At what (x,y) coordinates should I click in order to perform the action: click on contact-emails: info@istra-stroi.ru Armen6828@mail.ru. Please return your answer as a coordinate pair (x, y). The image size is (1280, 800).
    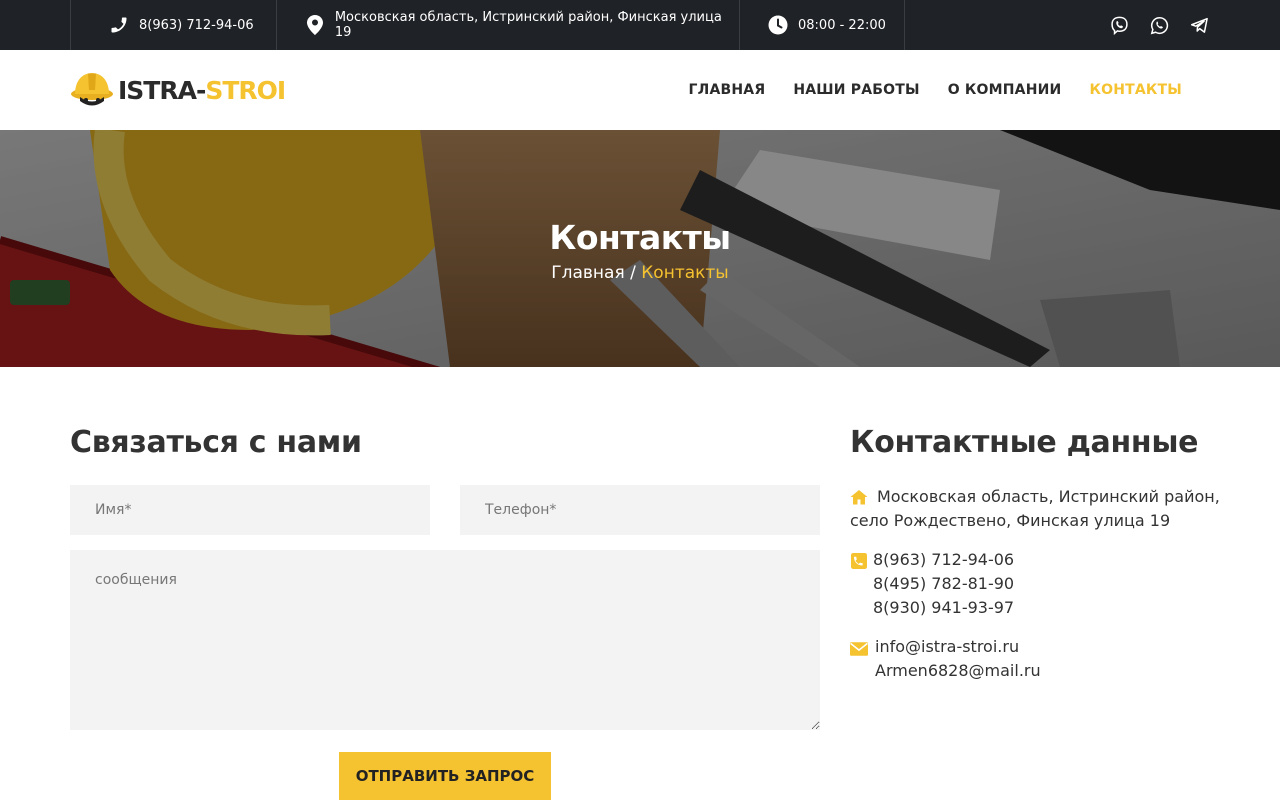
    Looking at the image, I should click on (1040, 659).